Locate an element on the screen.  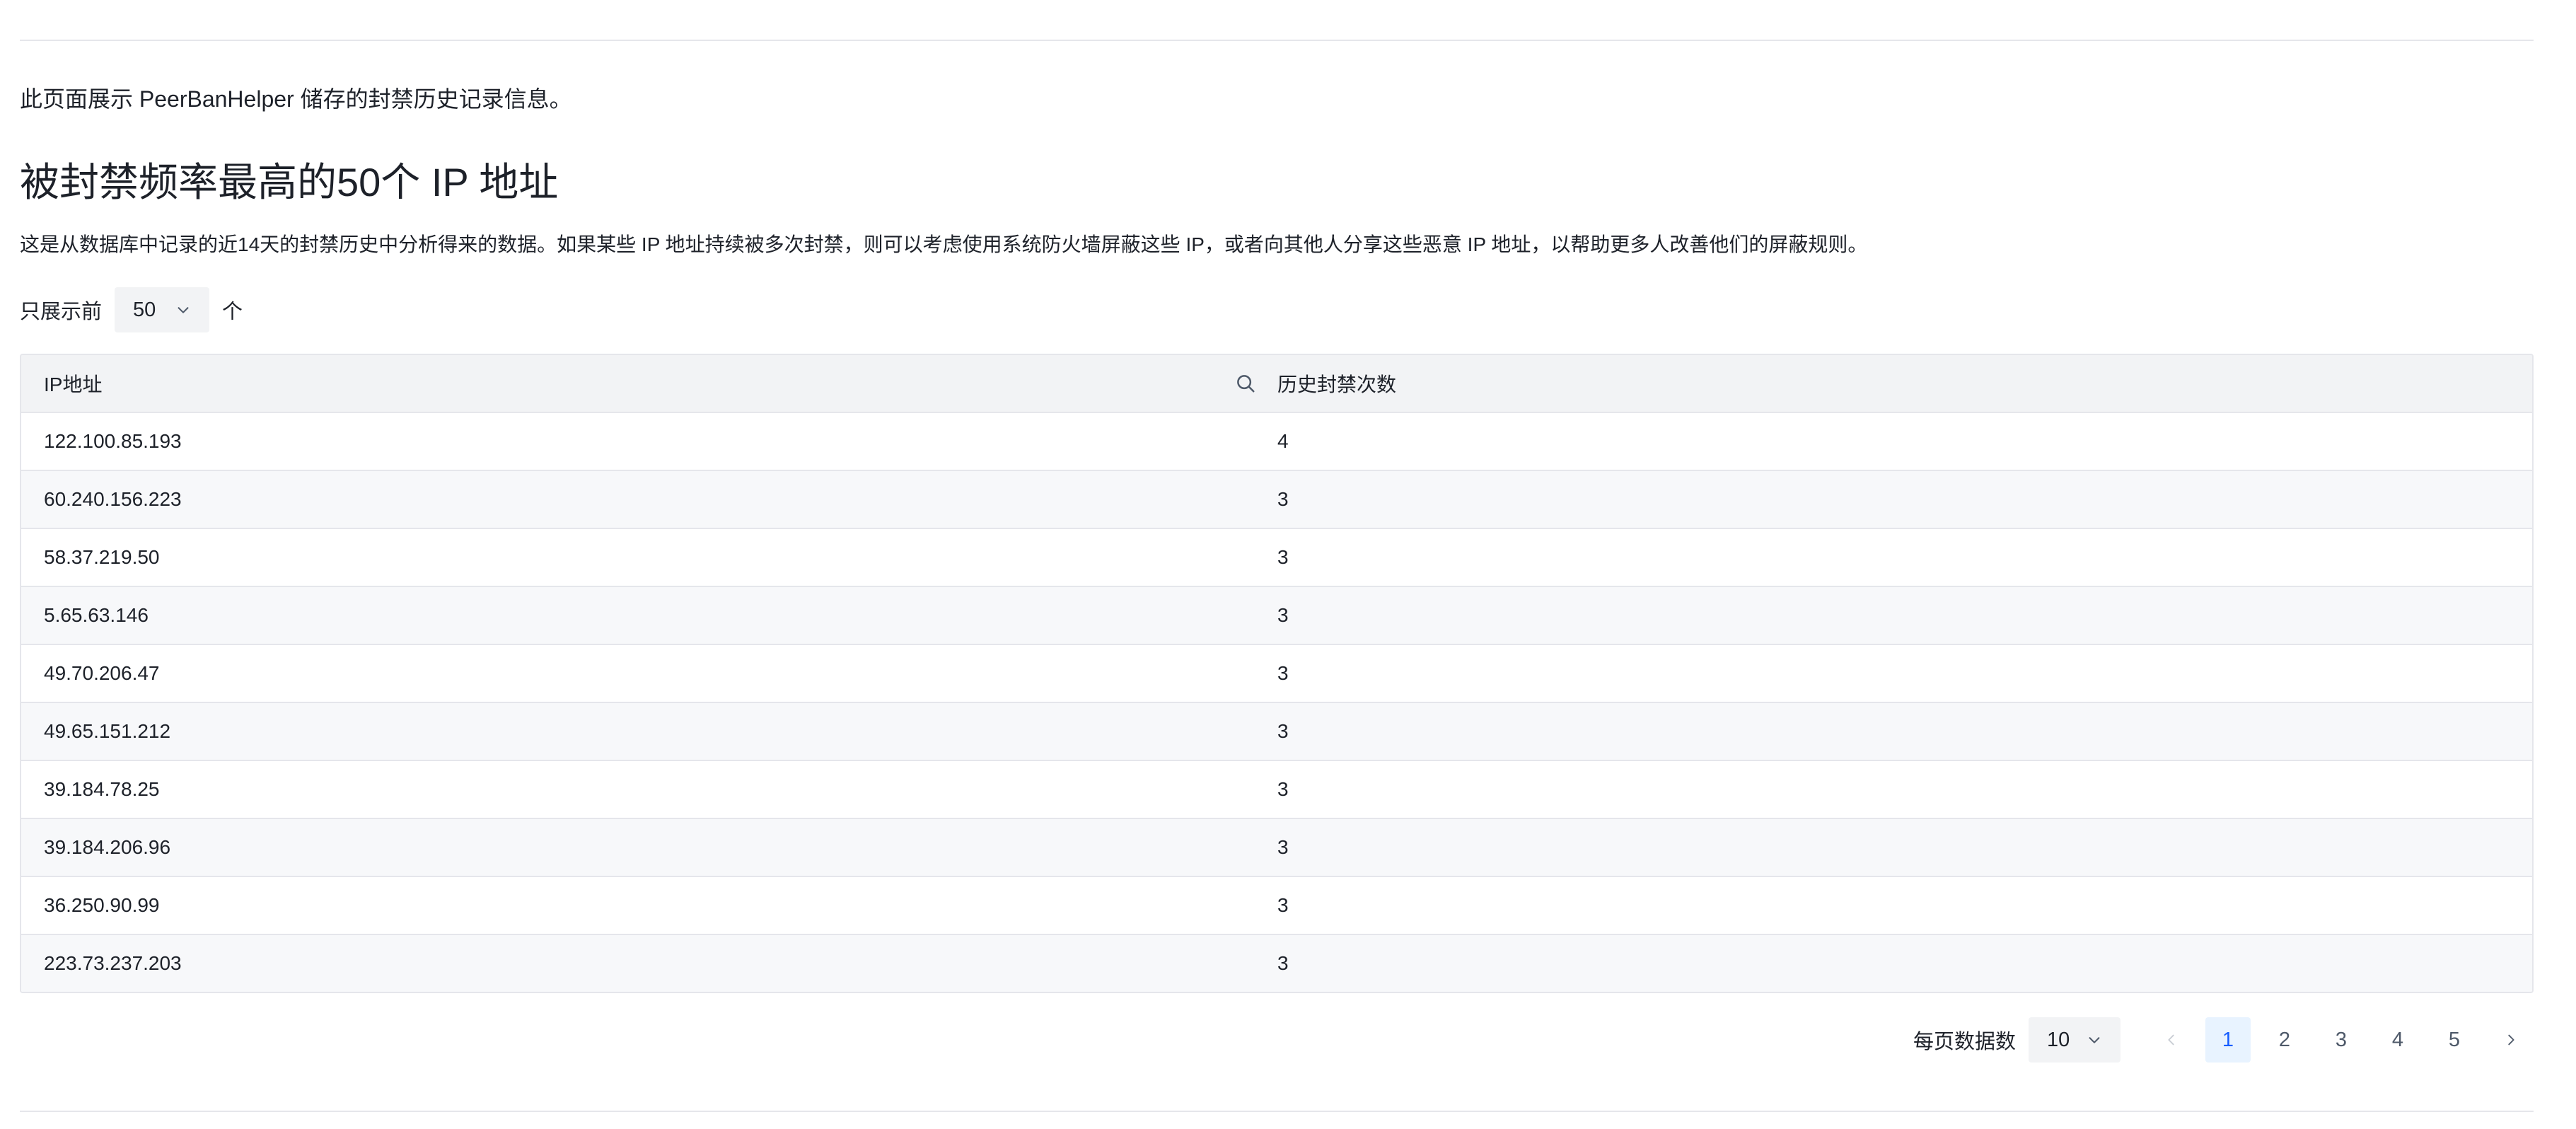
limit-control: 只展示前 50 个 is located at coordinates (131, 309).